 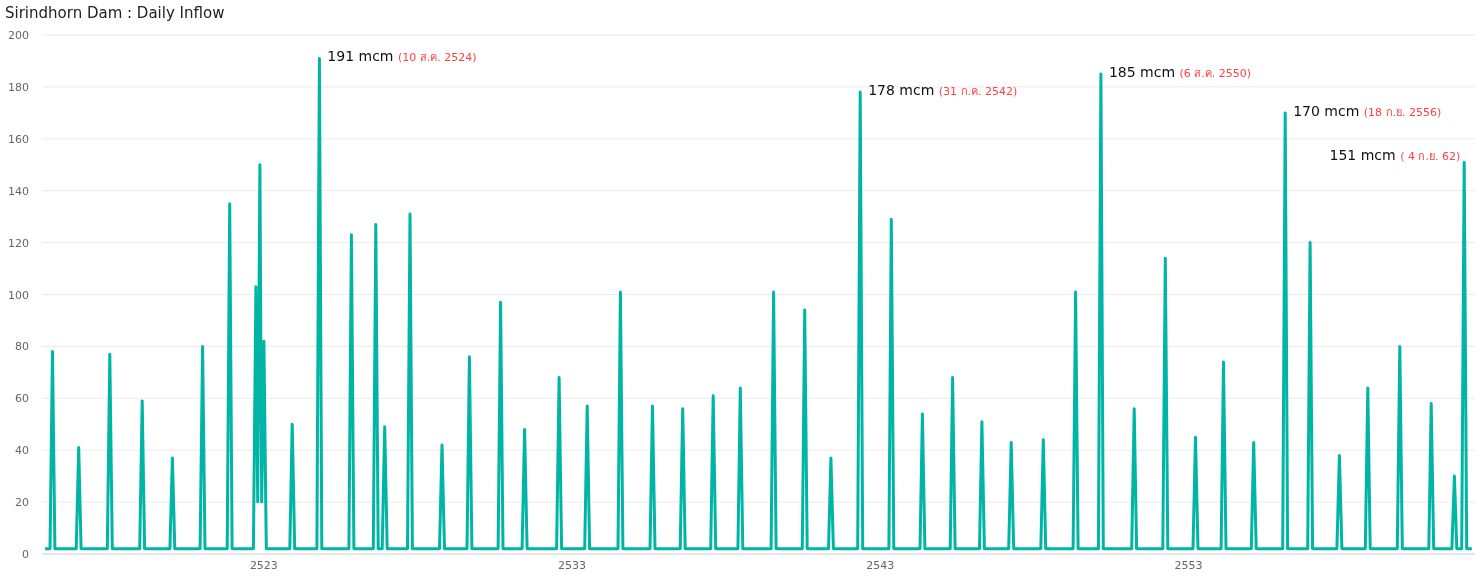 What do you see at coordinates (22, 347) in the screenshot?
I see `axis-tick-label: 80` at bounding box center [22, 347].